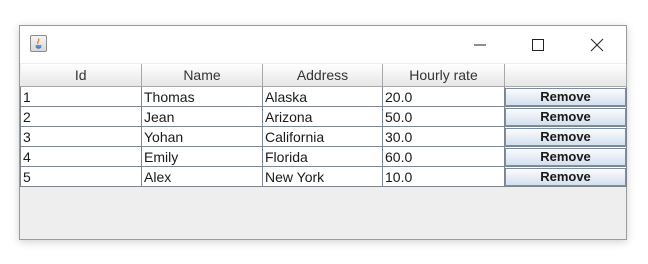 Image resolution: width=648 pixels, height=264 pixels. What do you see at coordinates (38, 43) in the screenshot?
I see `java-app-icon` at bounding box center [38, 43].